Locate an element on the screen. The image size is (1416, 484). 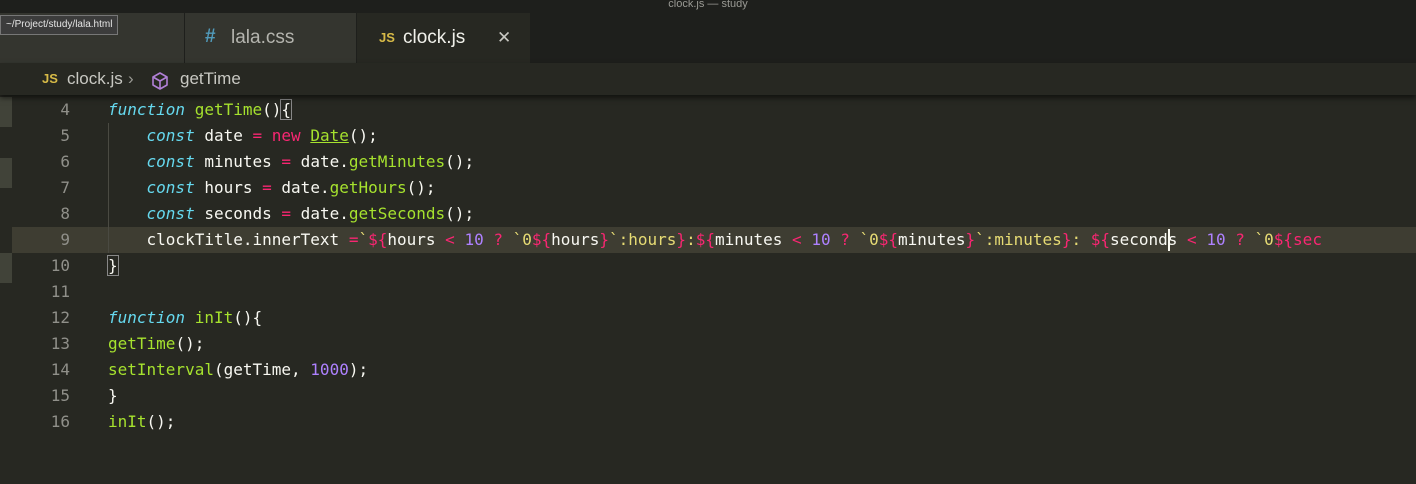
title-bar: clock.js — study is located at coordinates (708, 6).